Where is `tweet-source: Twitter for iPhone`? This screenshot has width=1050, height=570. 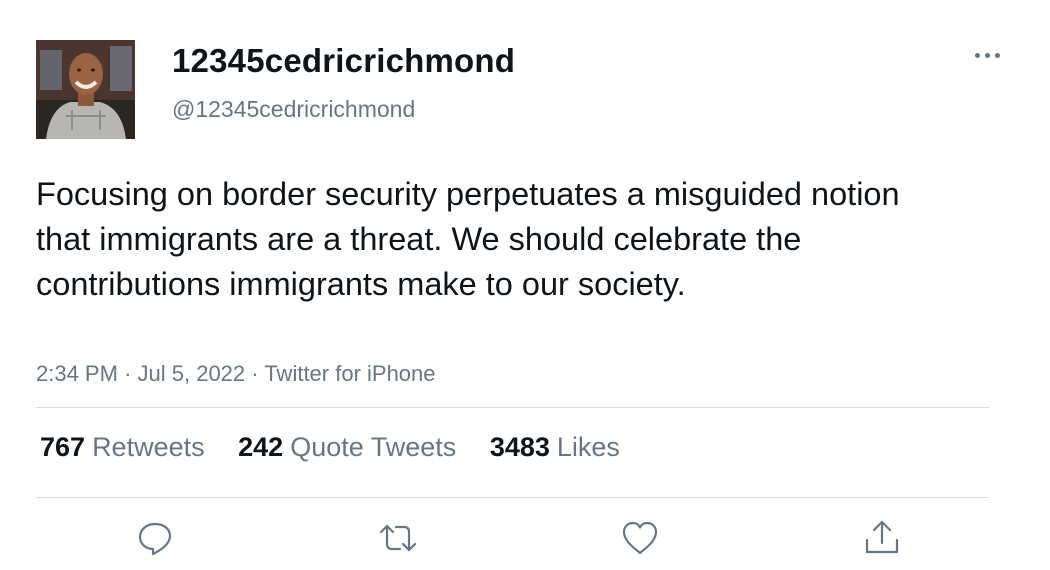
tweet-source: Twitter for iPhone is located at coordinates (349, 373).